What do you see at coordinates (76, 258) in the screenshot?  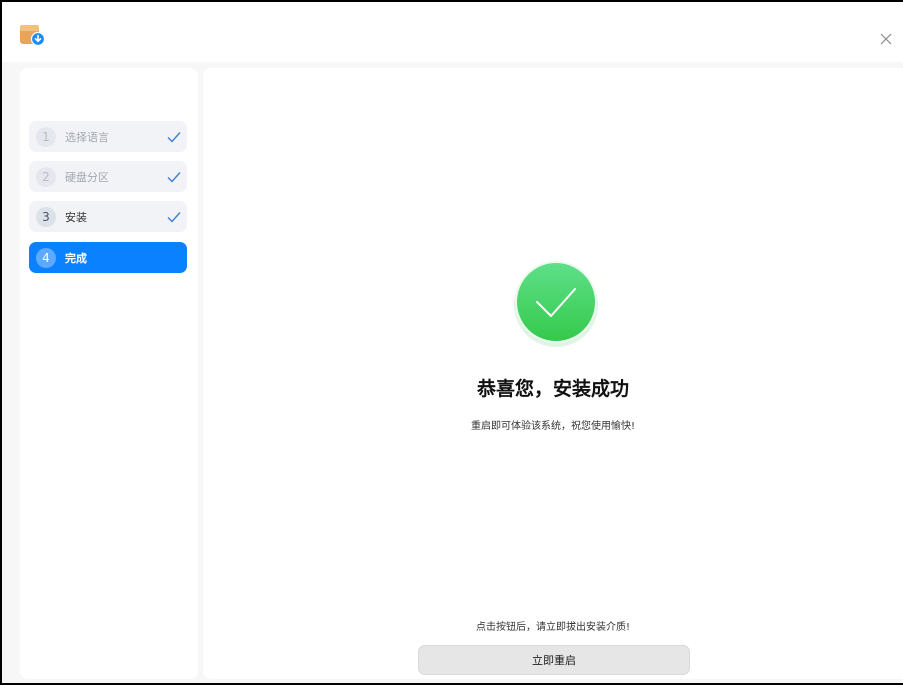 I see `step-label: 完成` at bounding box center [76, 258].